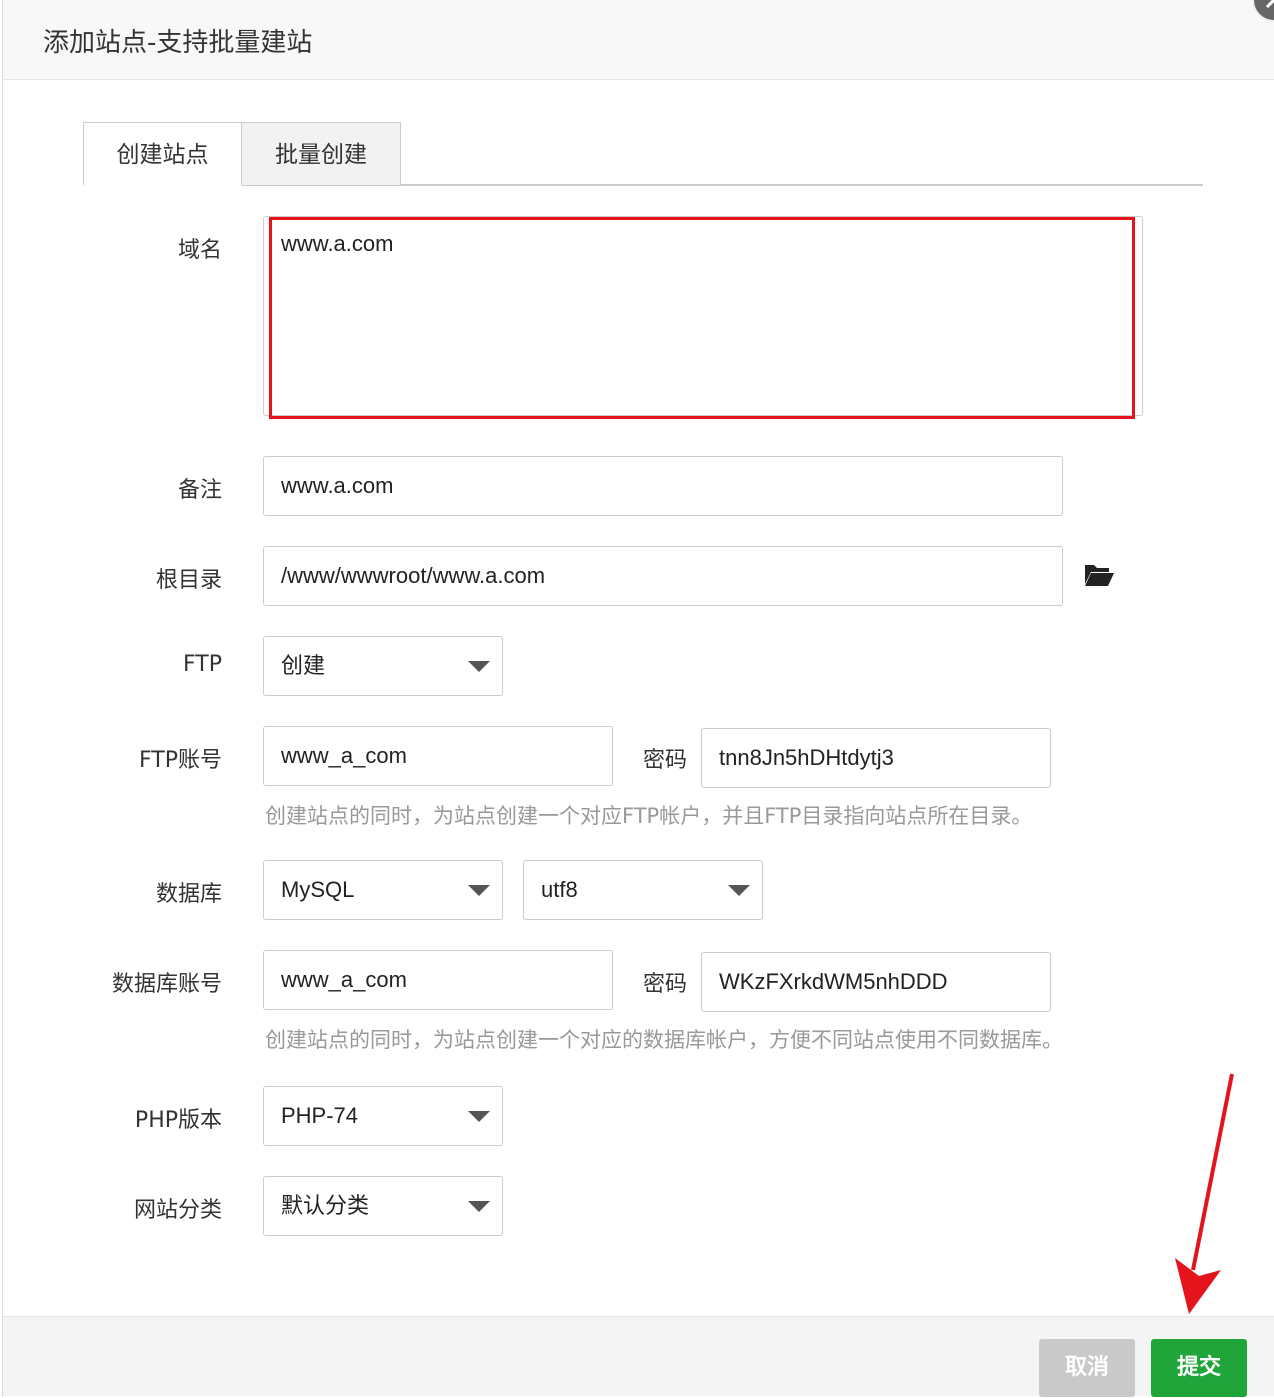  Describe the element at coordinates (664, 1040) in the screenshot. I see `db-hint: 创建站点的同时，为站点创建一个对应的数据库帐户，方便不同站点使用不同数据库。` at that location.